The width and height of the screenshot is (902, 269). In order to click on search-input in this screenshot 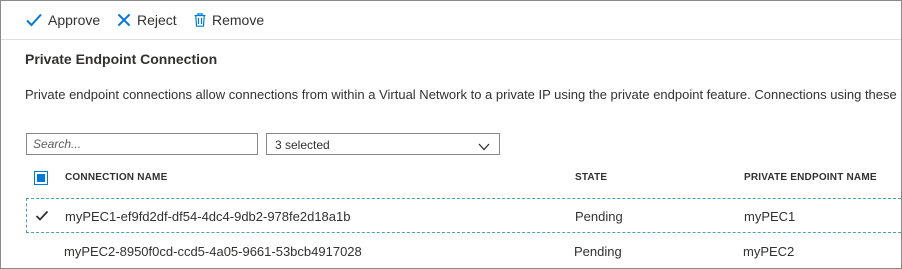, I will do `click(142, 144)`.